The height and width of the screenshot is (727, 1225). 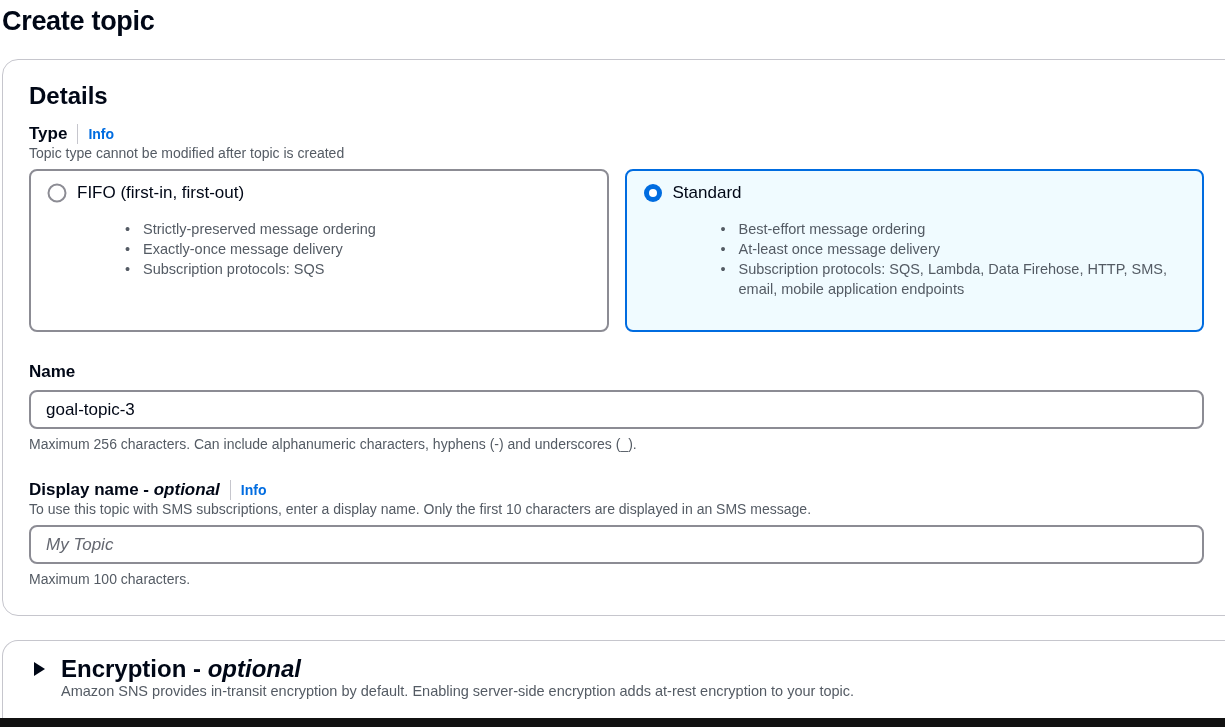 What do you see at coordinates (616, 409) in the screenshot?
I see `text-input: goal-topic-3` at bounding box center [616, 409].